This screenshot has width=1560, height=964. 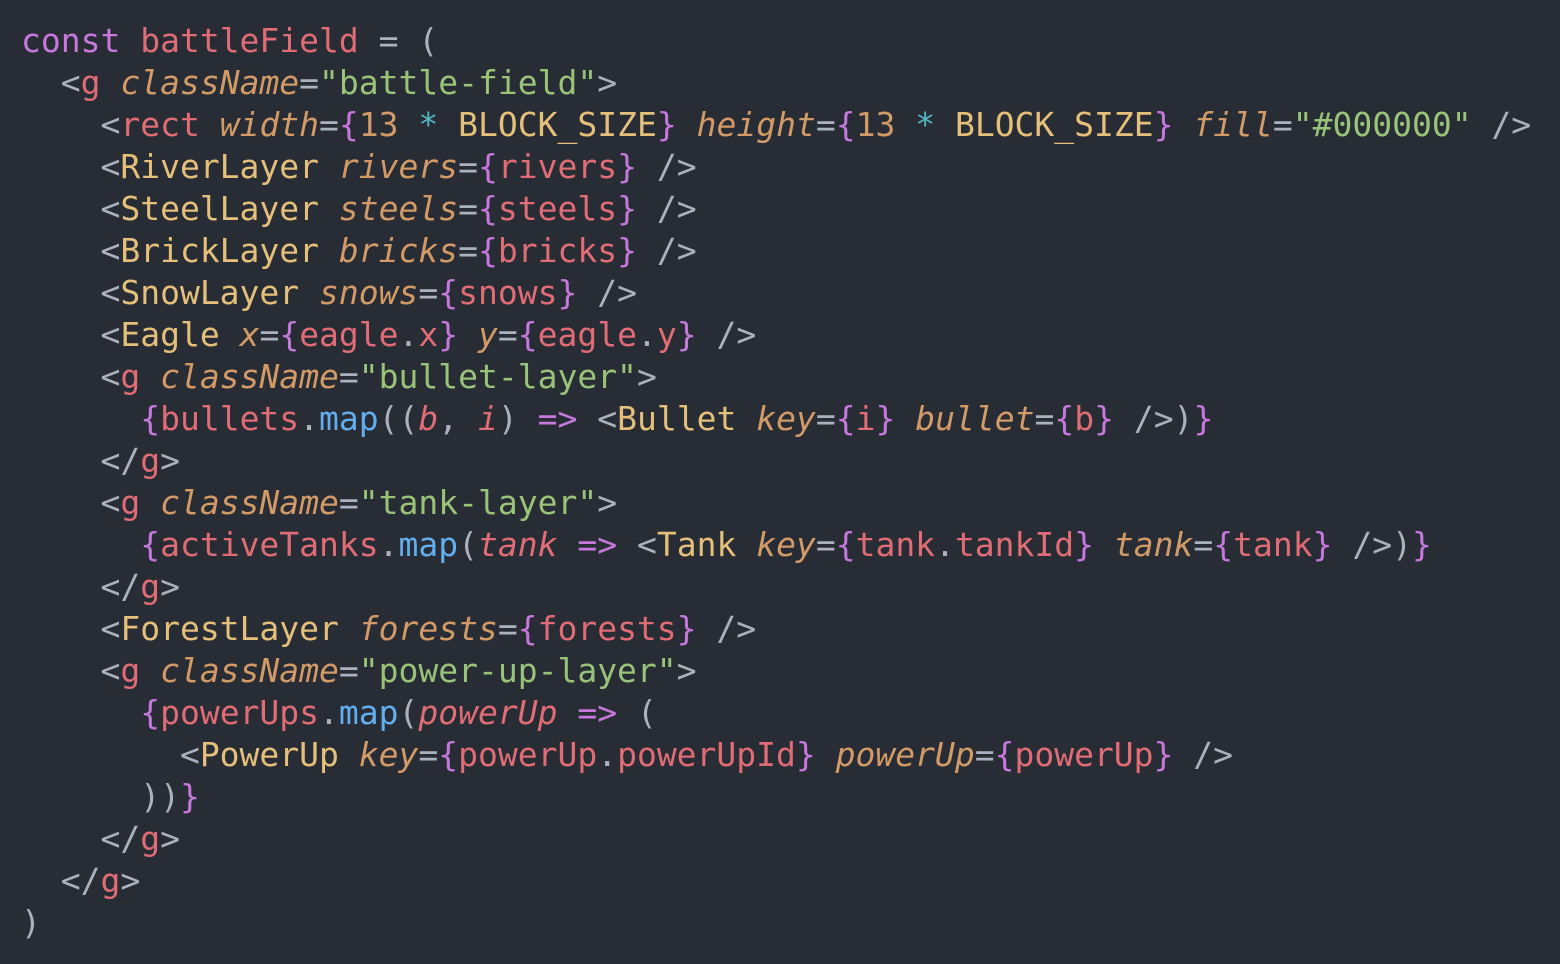 What do you see at coordinates (677, 418) in the screenshot?
I see `code-token: Bullet` at bounding box center [677, 418].